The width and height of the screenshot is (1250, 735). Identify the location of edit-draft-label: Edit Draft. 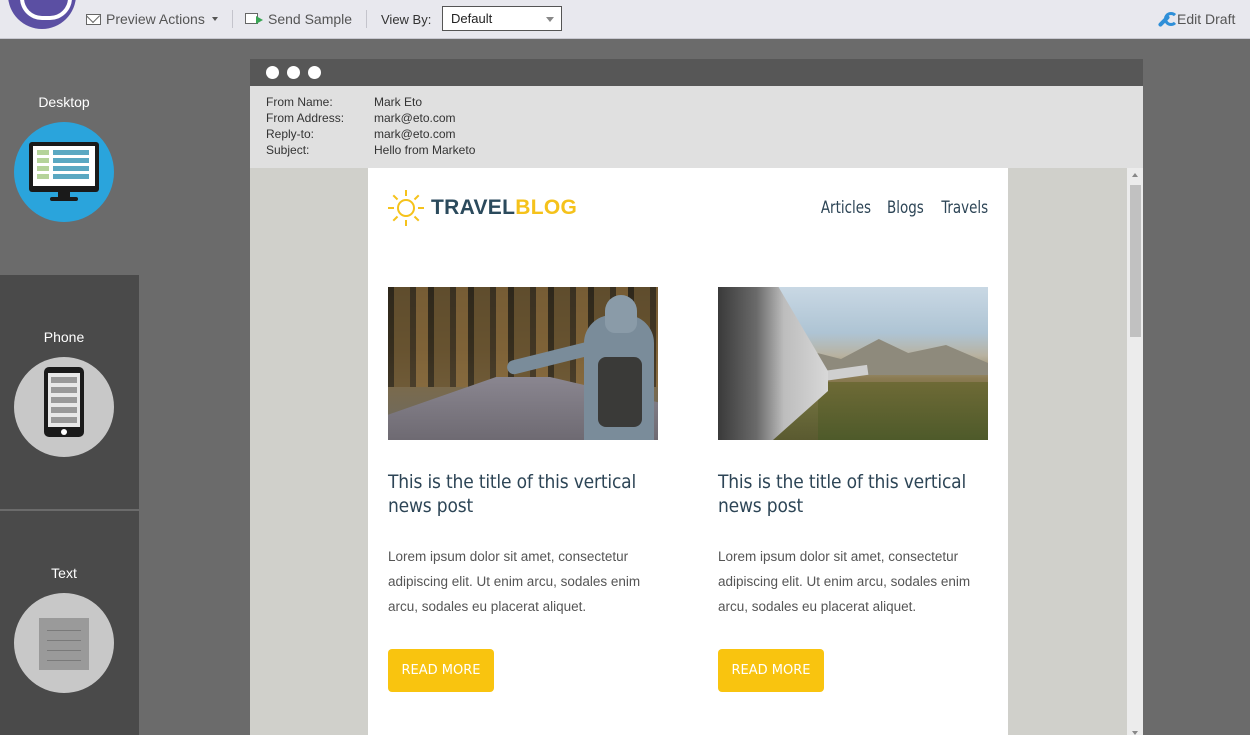
(1206, 19).